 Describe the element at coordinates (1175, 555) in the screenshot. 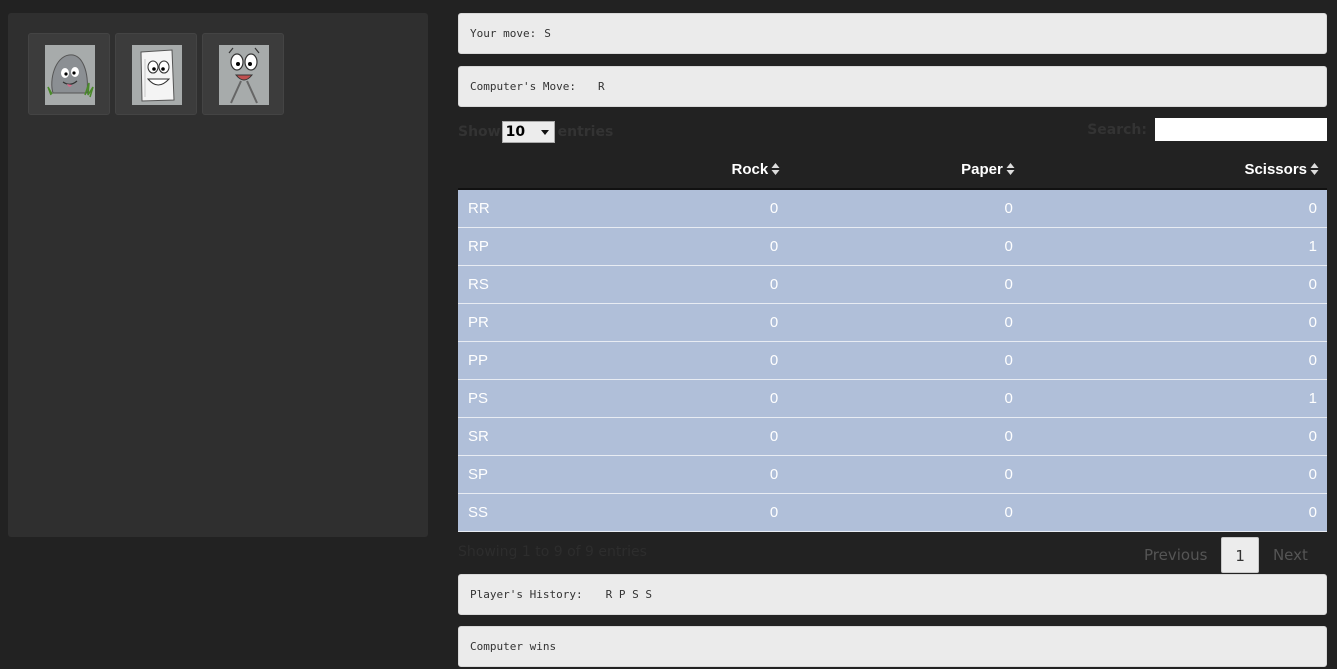

I see `previous-button: Previous` at that location.